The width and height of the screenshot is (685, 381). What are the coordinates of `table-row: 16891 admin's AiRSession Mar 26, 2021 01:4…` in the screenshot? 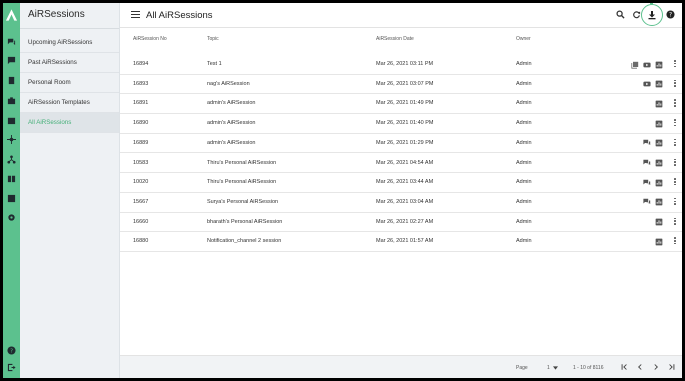 It's located at (401, 104).